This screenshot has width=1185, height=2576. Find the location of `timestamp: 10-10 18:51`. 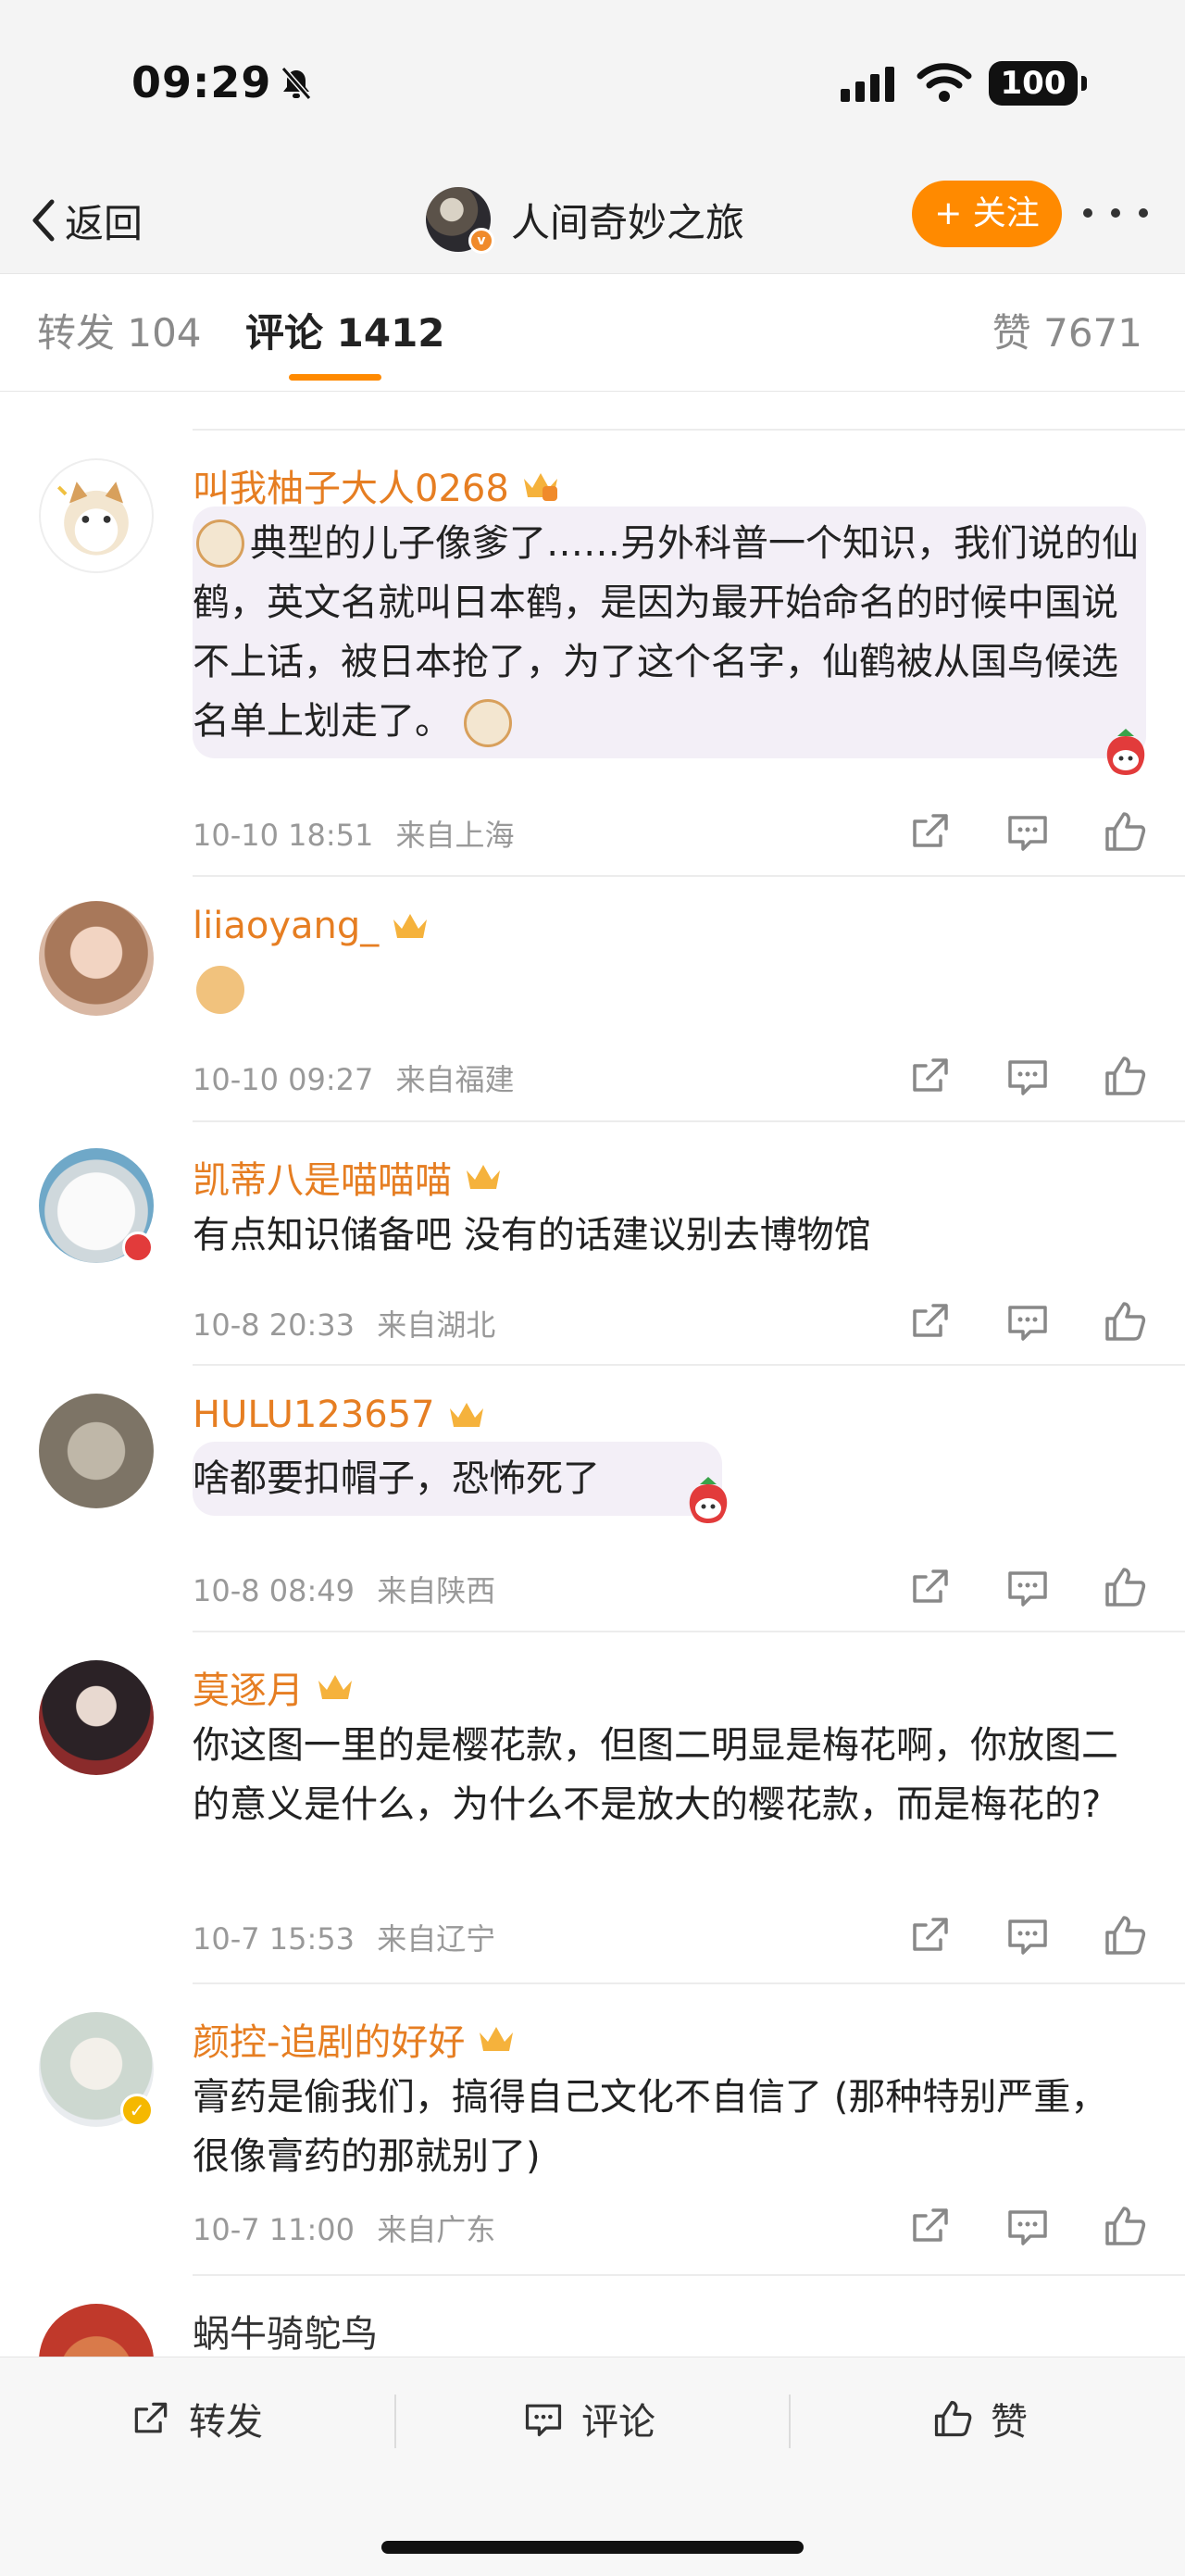

timestamp: 10-10 18:51 is located at coordinates (283, 835).